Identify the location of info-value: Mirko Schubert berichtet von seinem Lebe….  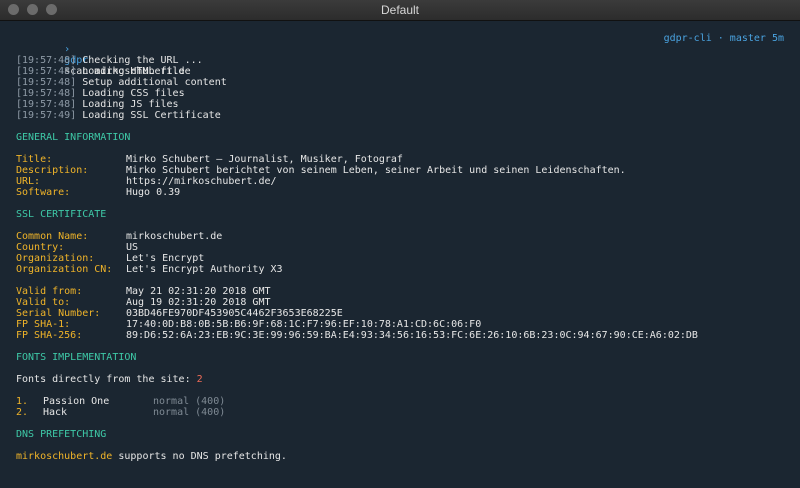
(376, 170).